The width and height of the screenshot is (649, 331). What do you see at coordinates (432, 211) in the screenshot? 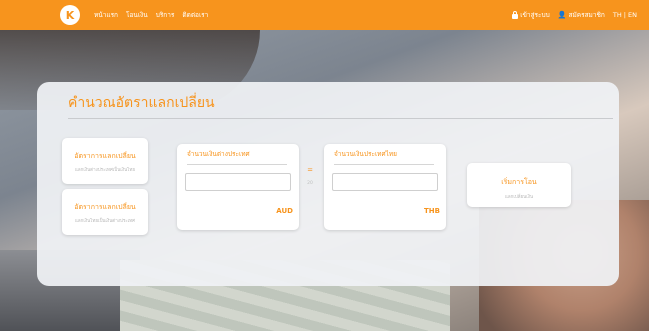
I see `thai-currency-code: THB` at bounding box center [432, 211].